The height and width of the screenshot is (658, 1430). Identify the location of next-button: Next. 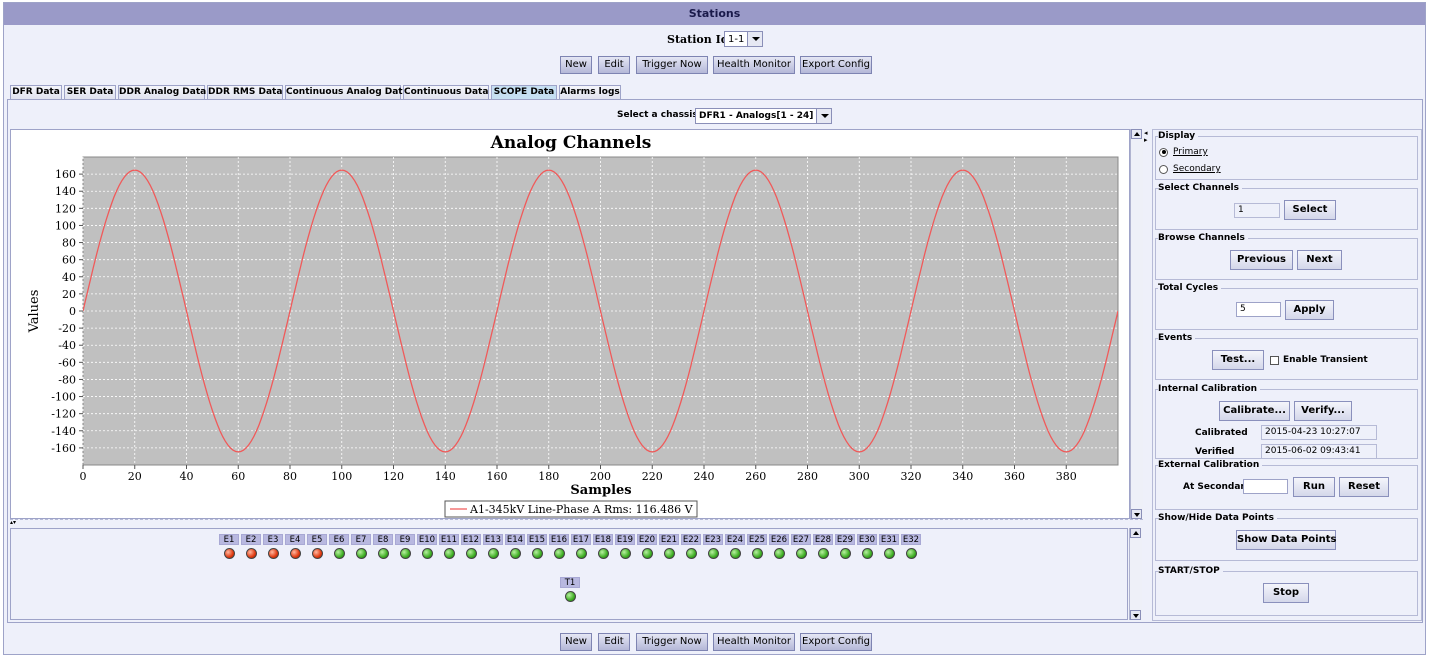
(1319, 260).